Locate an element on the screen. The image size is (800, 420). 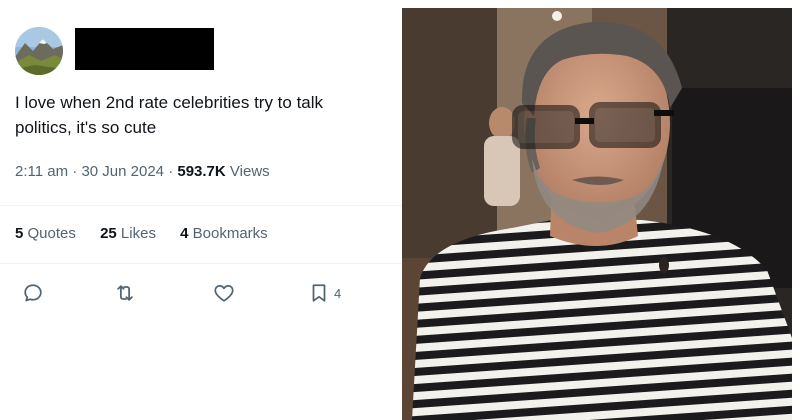
quotes-label: Quotes is located at coordinates (51, 233).